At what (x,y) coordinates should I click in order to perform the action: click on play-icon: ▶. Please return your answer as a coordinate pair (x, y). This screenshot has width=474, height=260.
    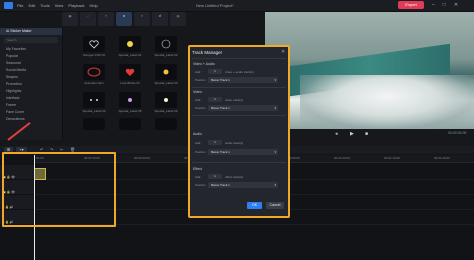
    Looking at the image, I should click on (352, 134).